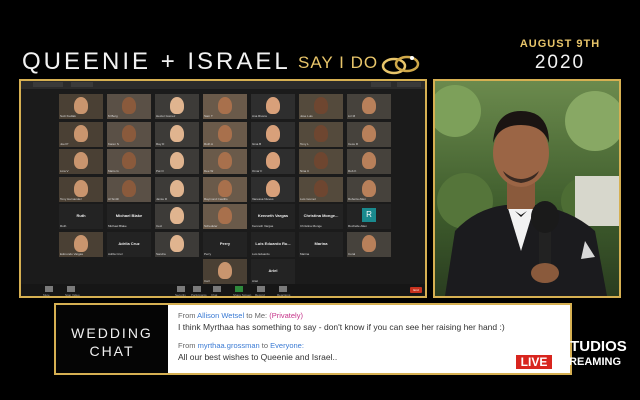  I want to click on participant-tile: Tony L, so click(321, 134).